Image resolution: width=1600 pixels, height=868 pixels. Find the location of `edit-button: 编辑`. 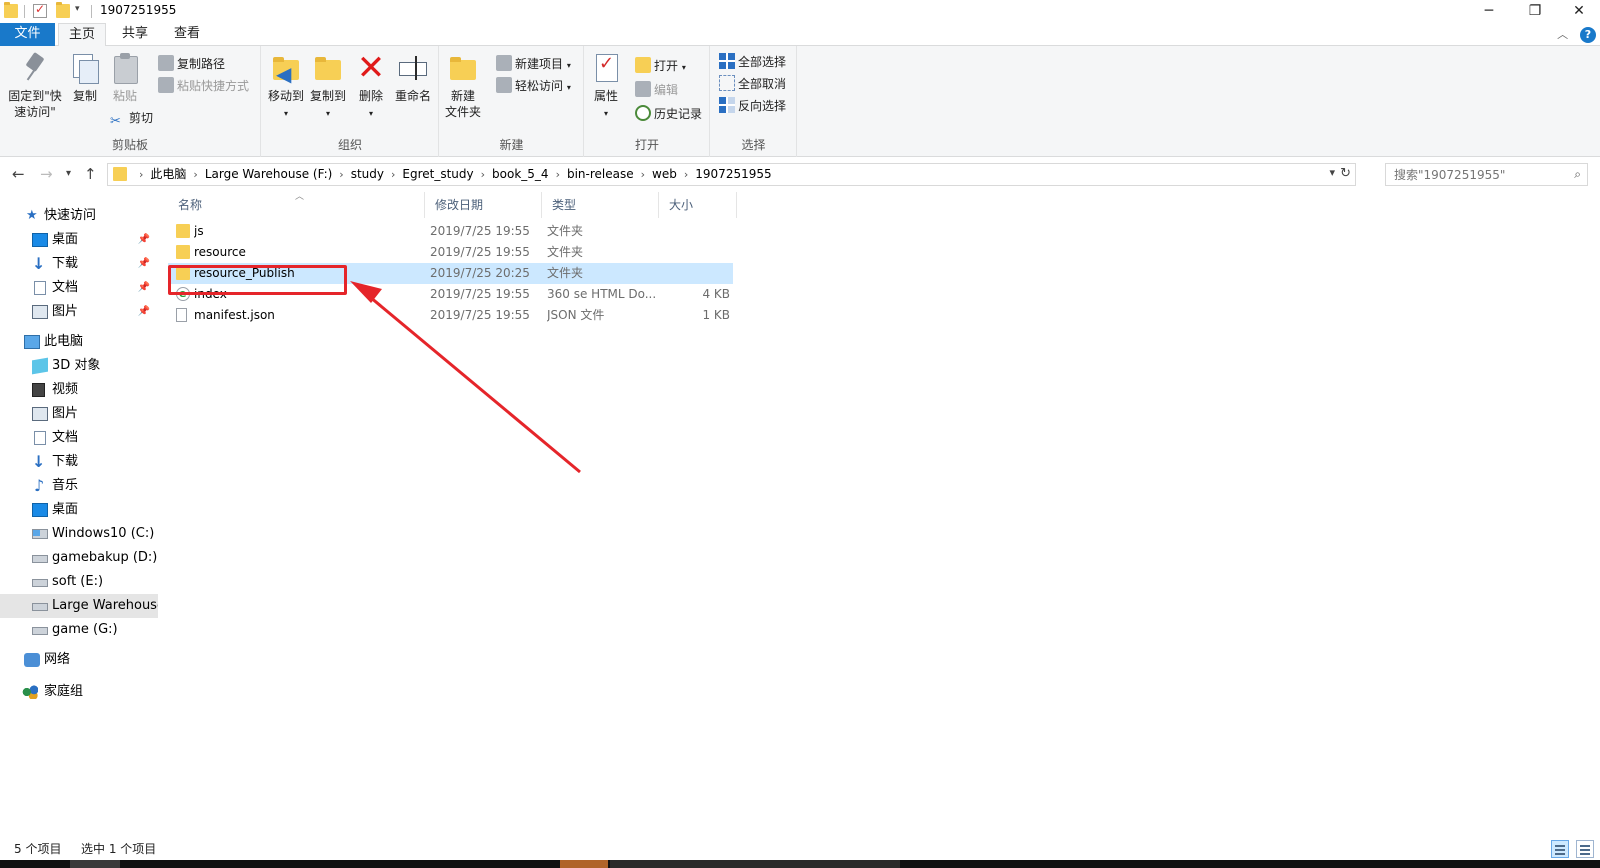

edit-button: 编辑 is located at coordinates (656, 90).